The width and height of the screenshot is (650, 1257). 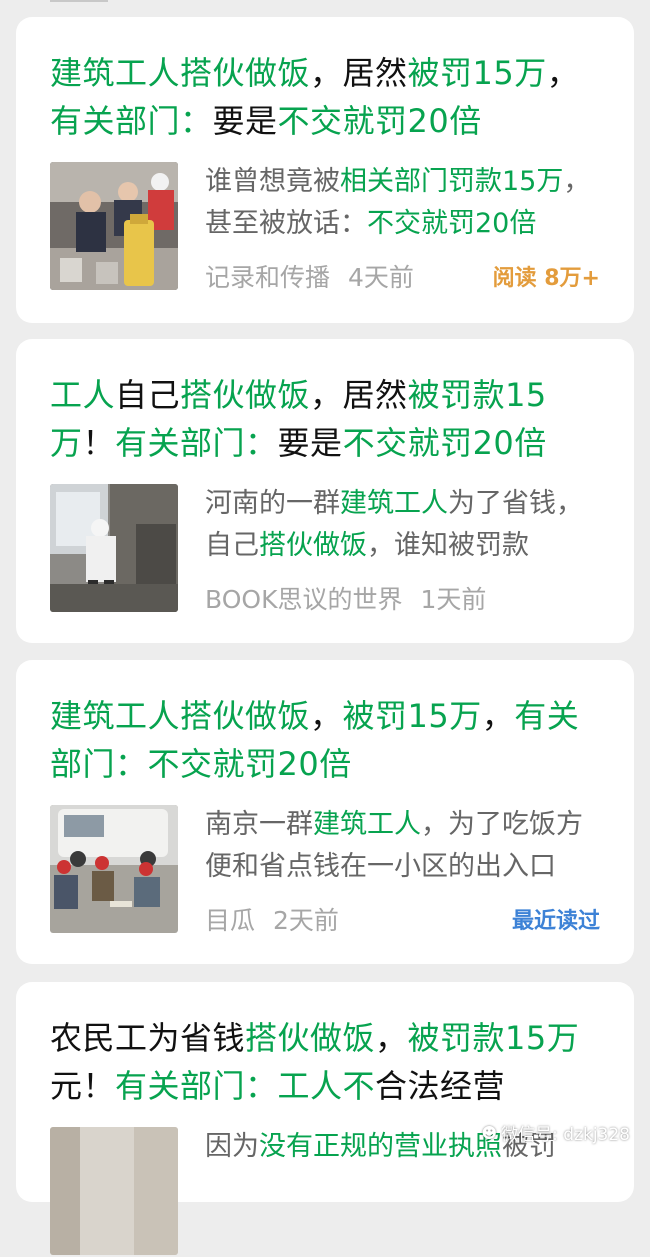 What do you see at coordinates (259, 824) in the screenshot?
I see `text-segment: 南京一群` at bounding box center [259, 824].